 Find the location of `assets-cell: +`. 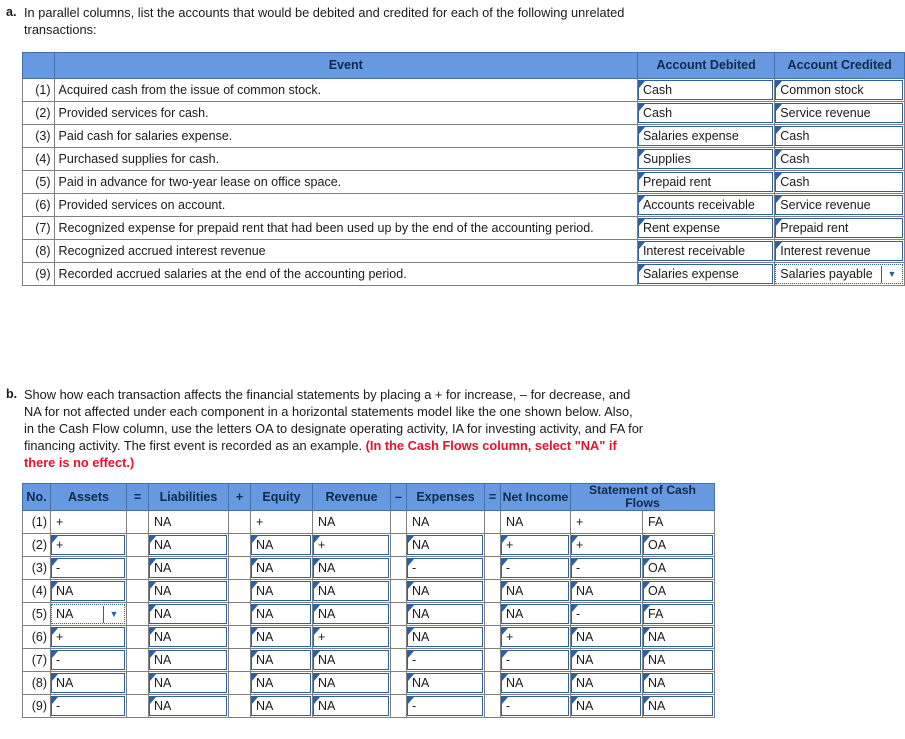

assets-cell: + is located at coordinates (88, 545).